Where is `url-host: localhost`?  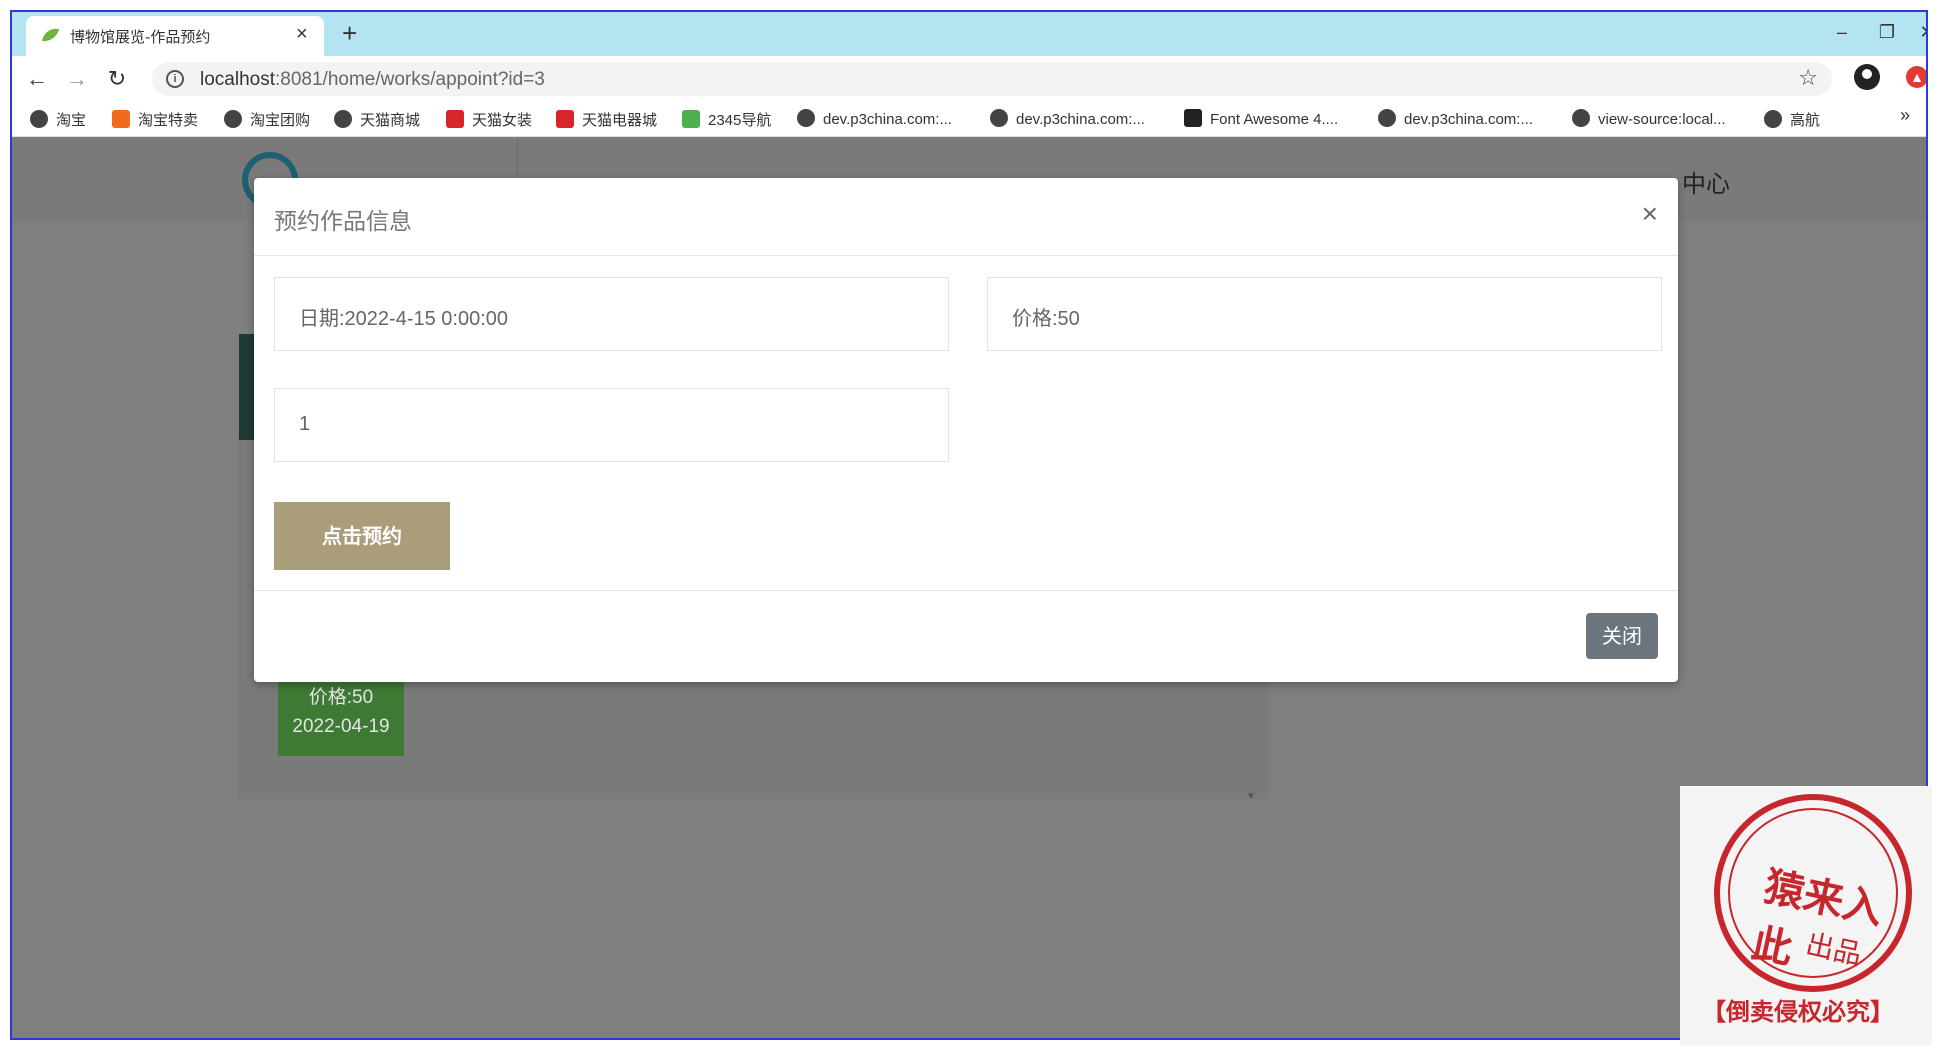 url-host: localhost is located at coordinates (237, 79).